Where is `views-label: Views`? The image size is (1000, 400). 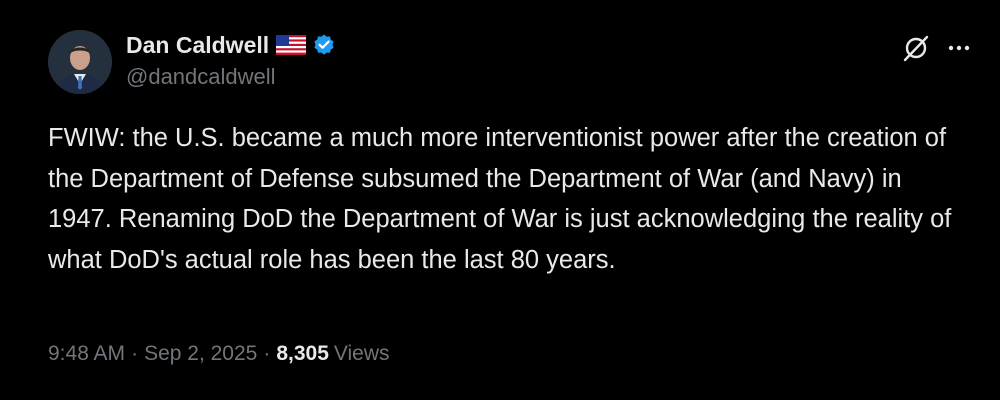
views-label: Views is located at coordinates (361, 353).